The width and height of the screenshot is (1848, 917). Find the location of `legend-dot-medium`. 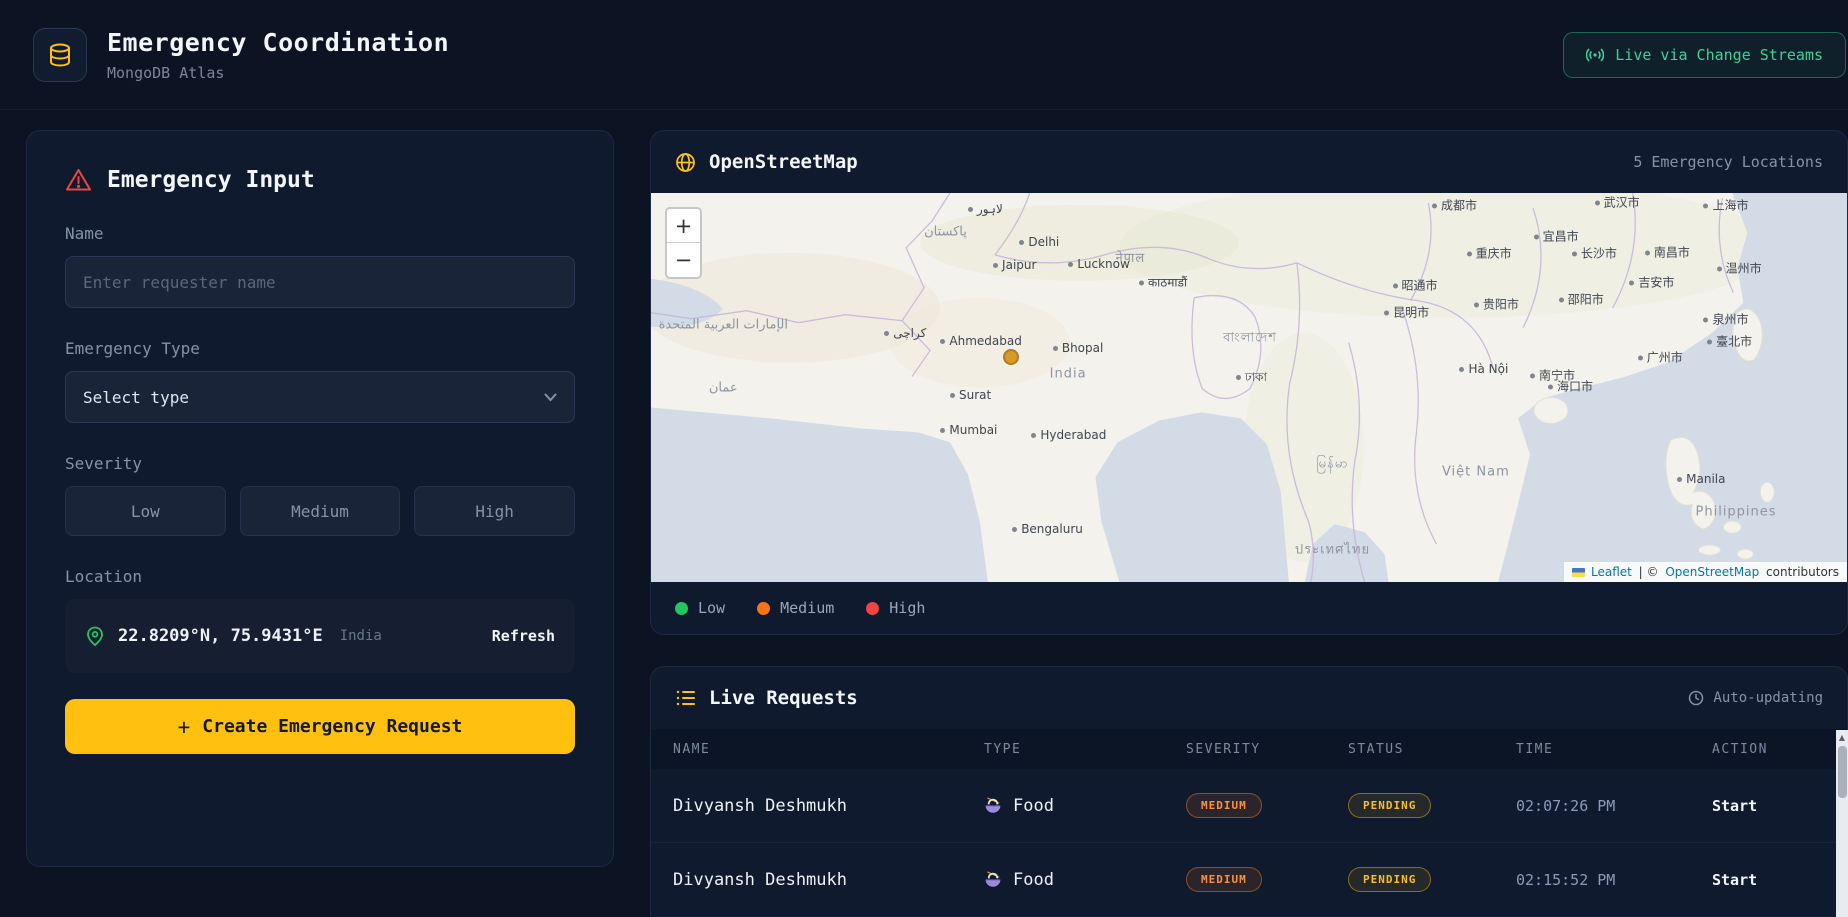

legend-dot-medium is located at coordinates (764, 608).